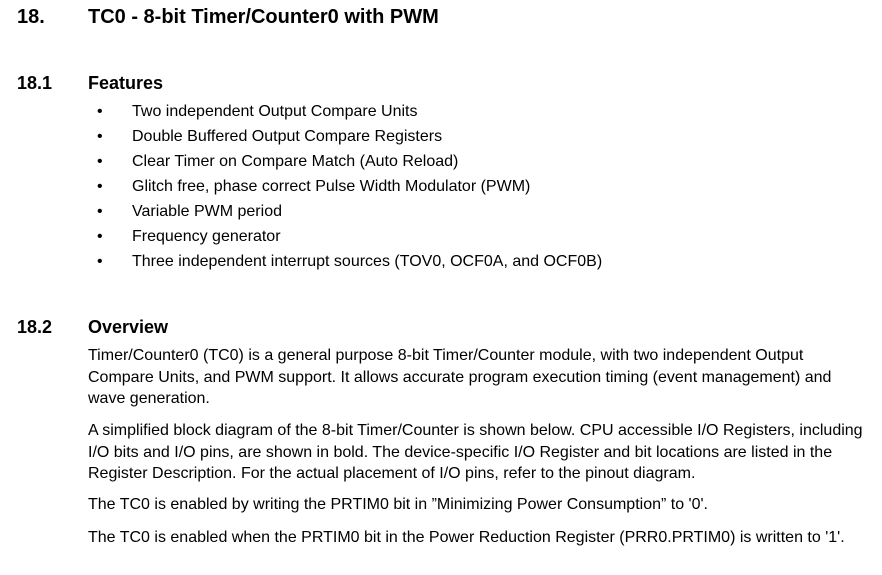  I want to click on overview-number: 18.2, so click(35, 327).